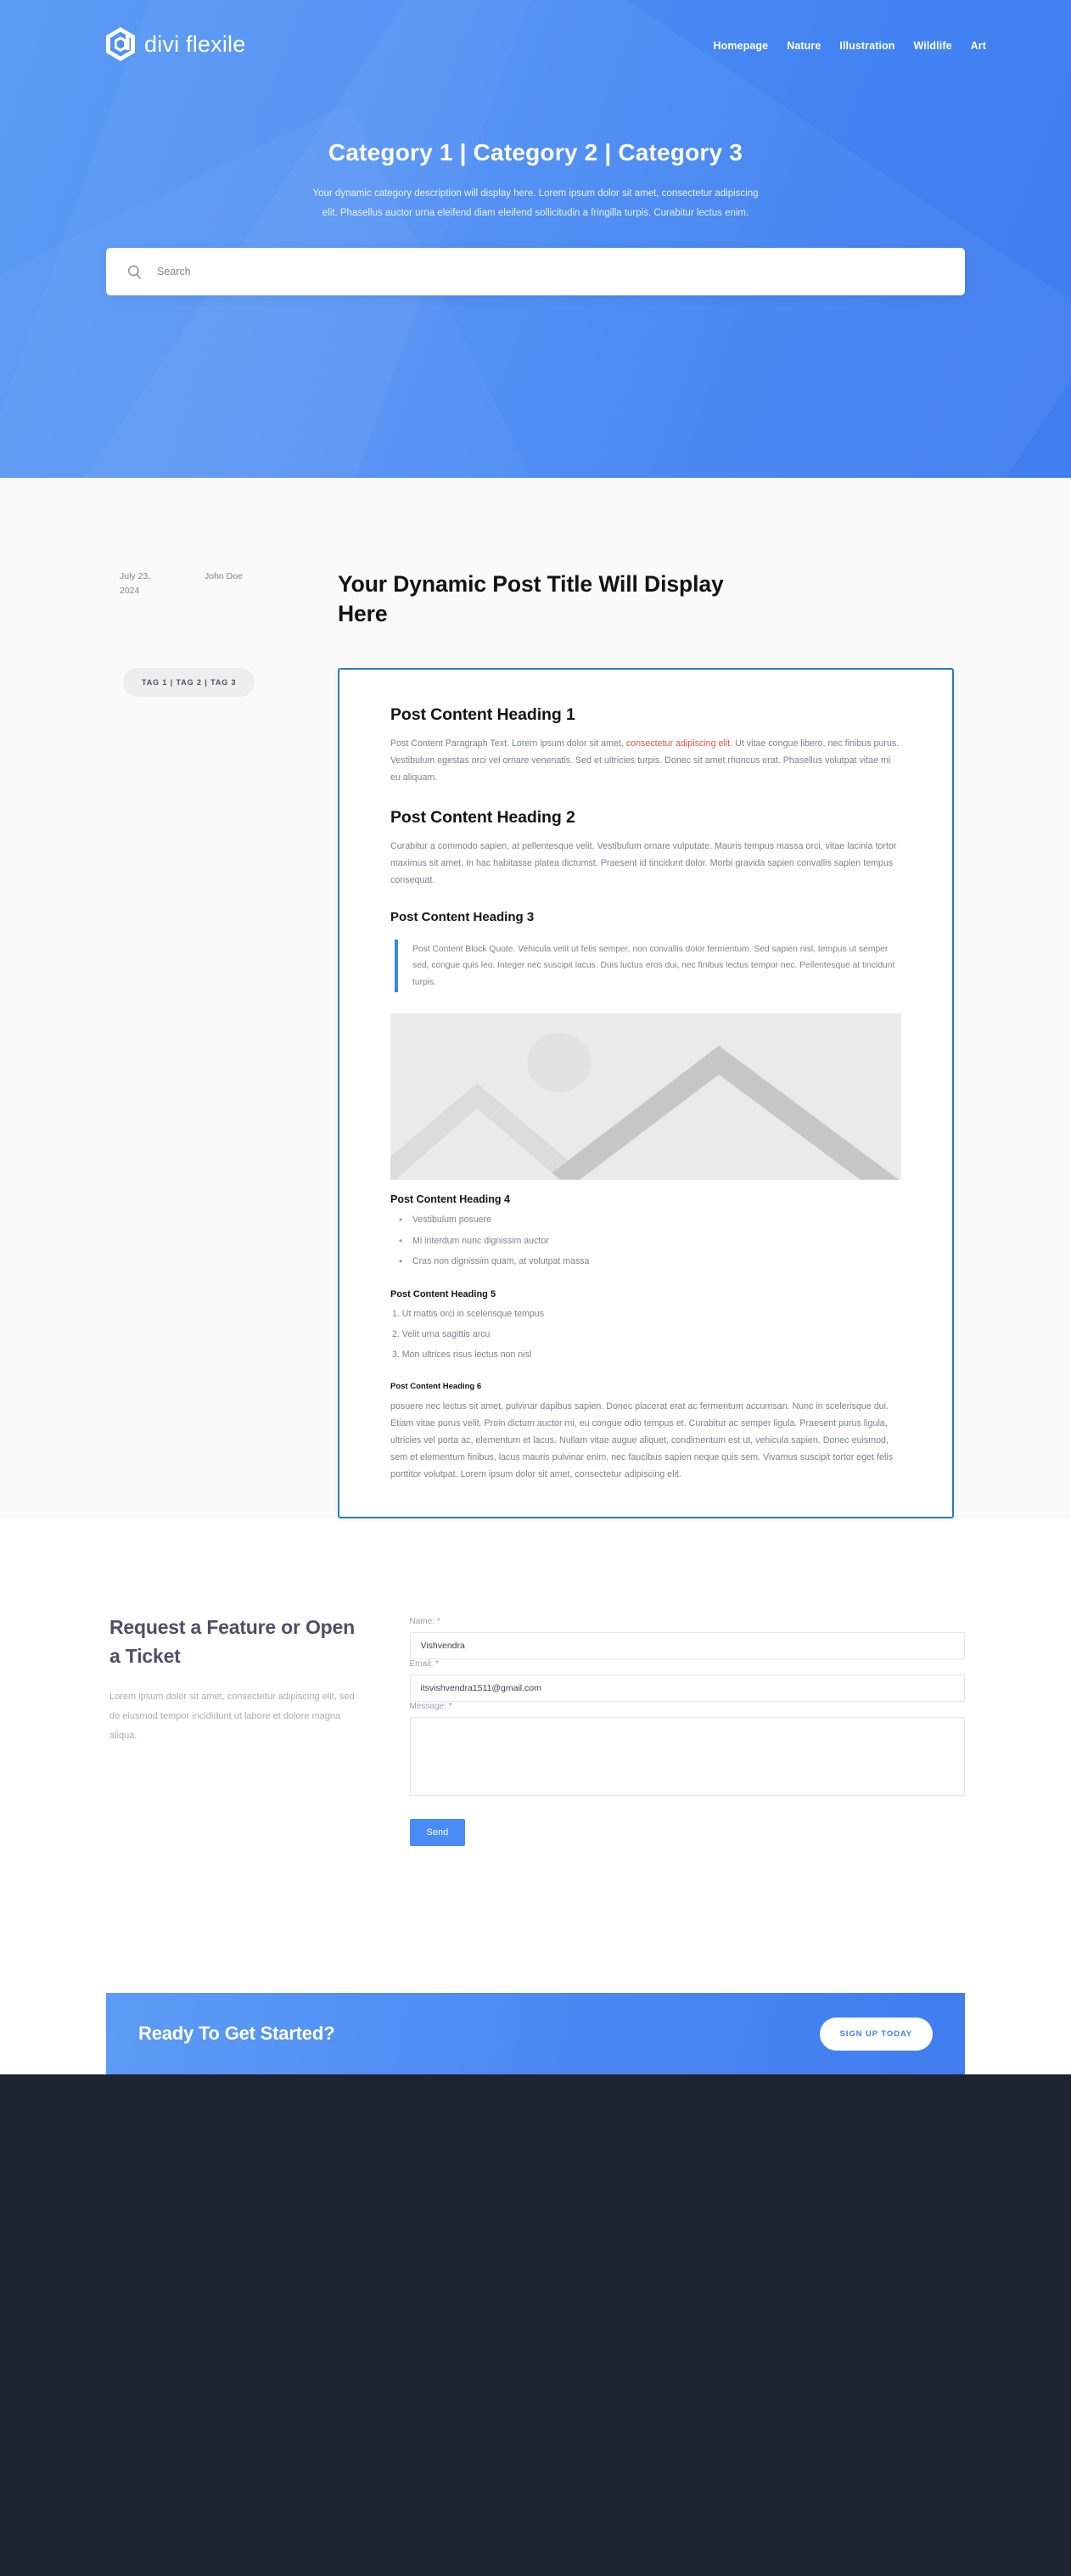  What do you see at coordinates (134, 272) in the screenshot?
I see `search-icon` at bounding box center [134, 272].